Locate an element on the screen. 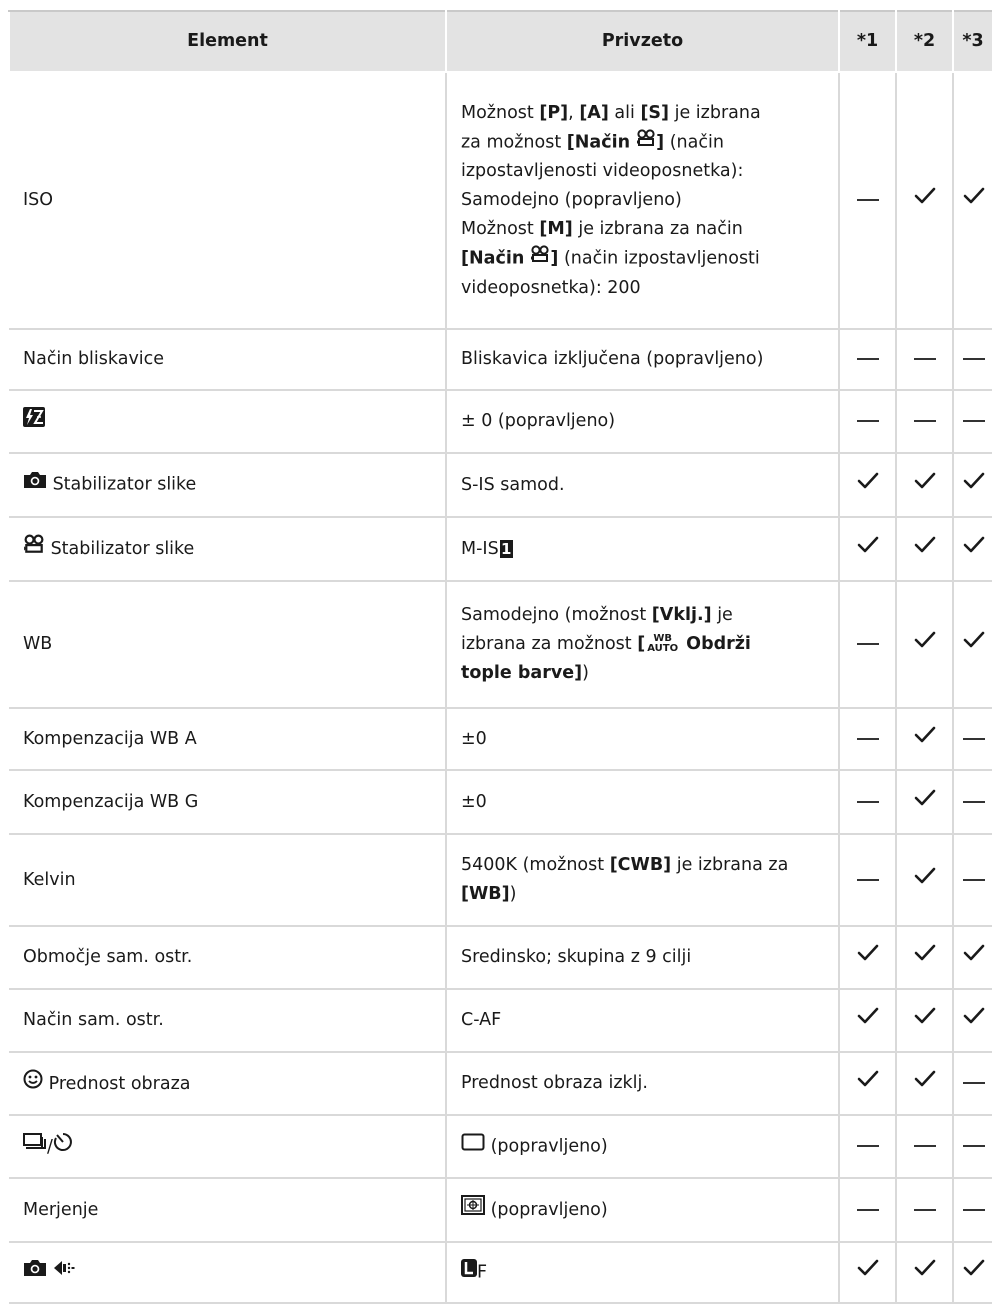 The height and width of the screenshot is (1304, 992). element-cell: Kompenzacija WB A is located at coordinates (228, 739).